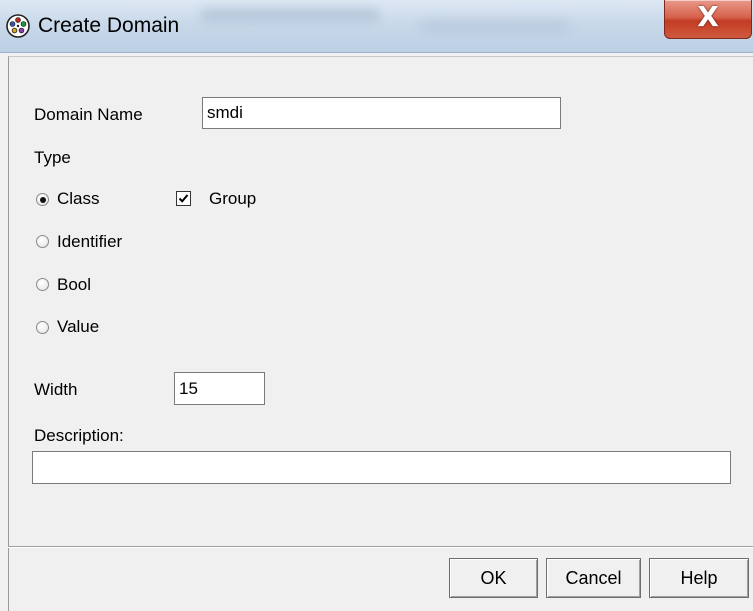 The height and width of the screenshot is (611, 753). I want to click on group-checkbox, so click(183, 198).